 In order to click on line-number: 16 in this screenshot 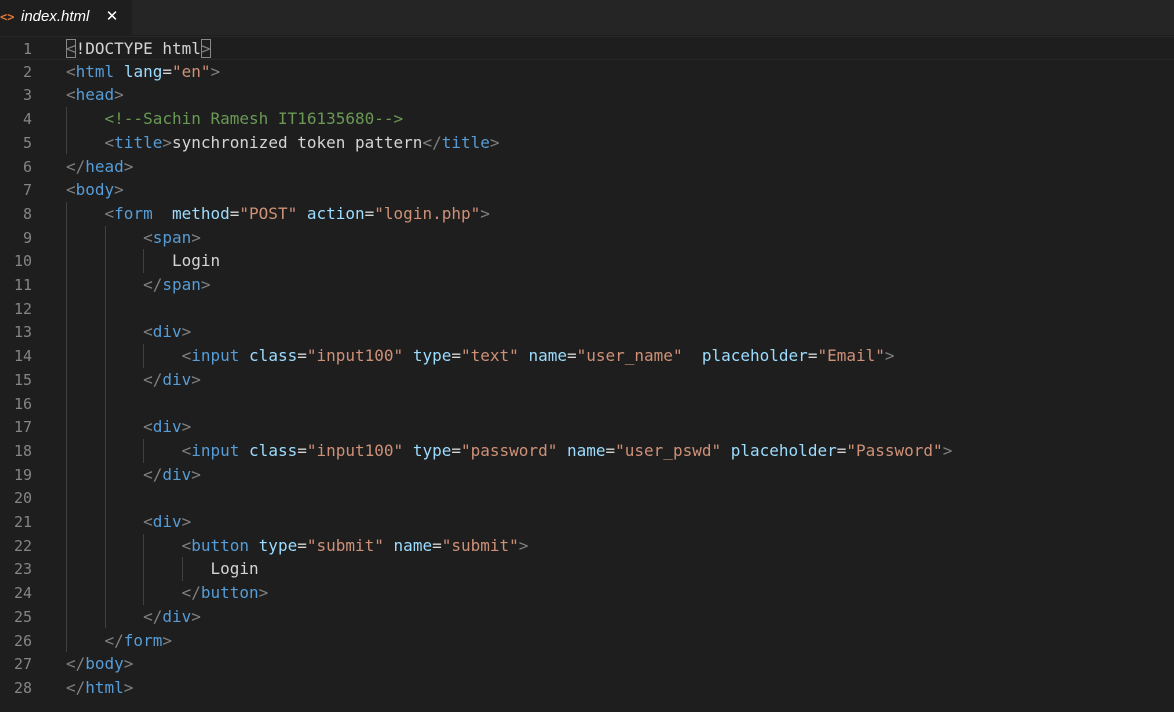, I will do `click(22, 403)`.